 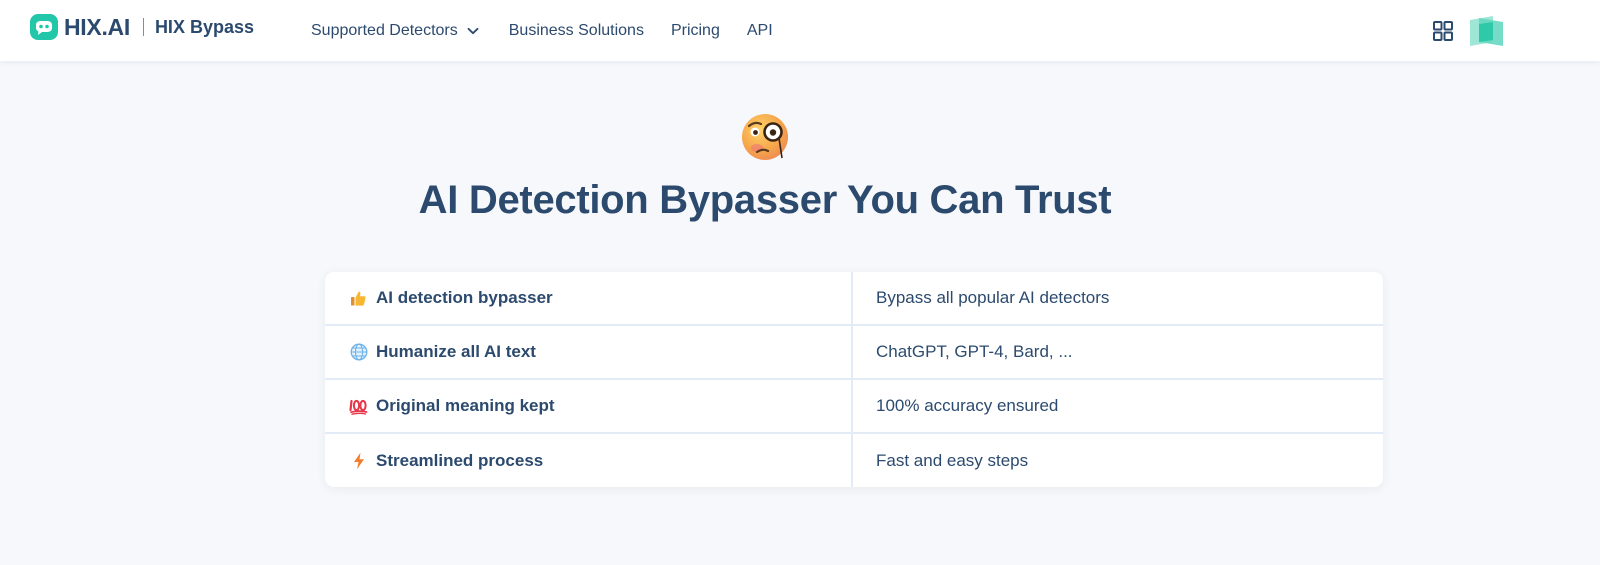 What do you see at coordinates (97, 26) in the screenshot?
I see `logo-text: HIX.AI` at bounding box center [97, 26].